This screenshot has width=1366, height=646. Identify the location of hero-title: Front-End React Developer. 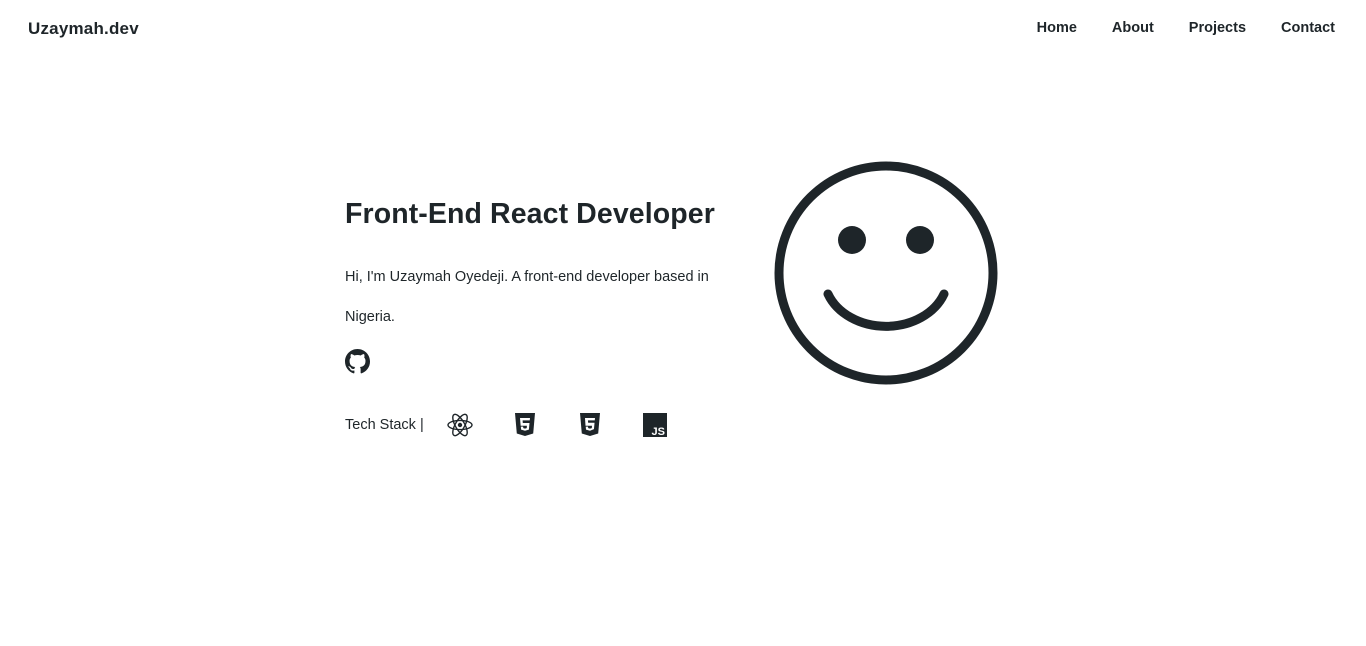
(530, 214).